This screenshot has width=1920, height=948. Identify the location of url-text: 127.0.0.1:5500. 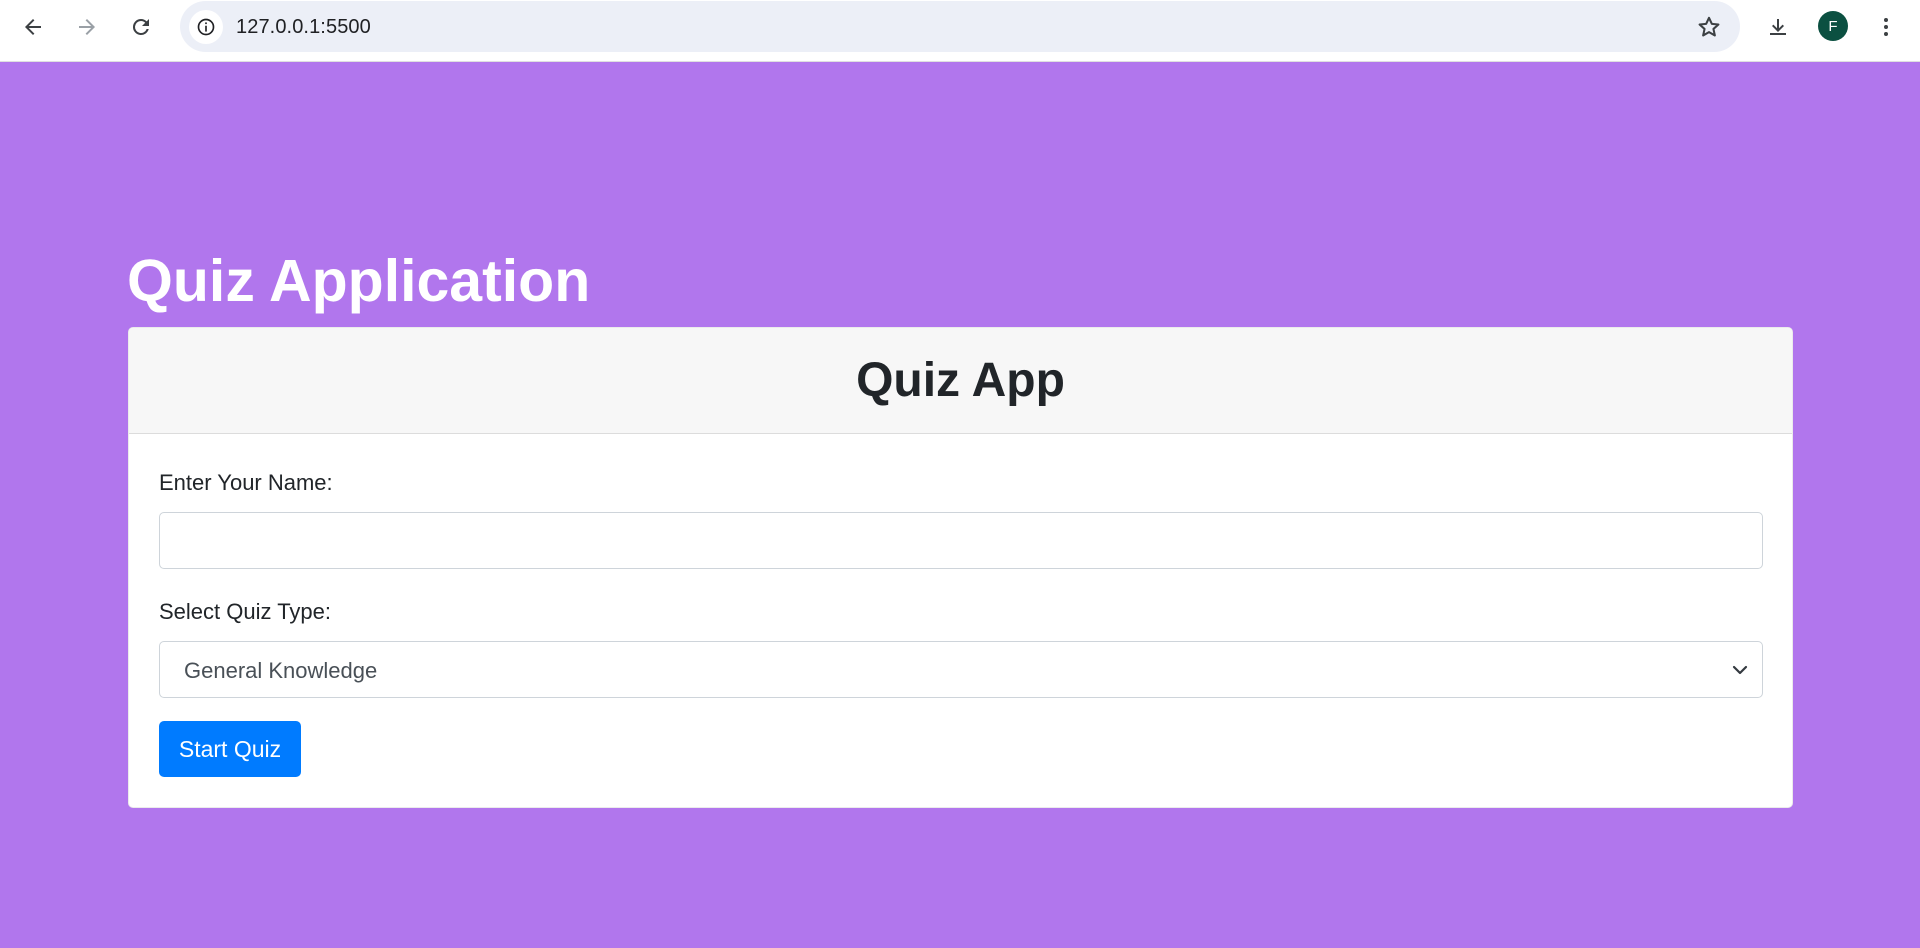
(303, 27).